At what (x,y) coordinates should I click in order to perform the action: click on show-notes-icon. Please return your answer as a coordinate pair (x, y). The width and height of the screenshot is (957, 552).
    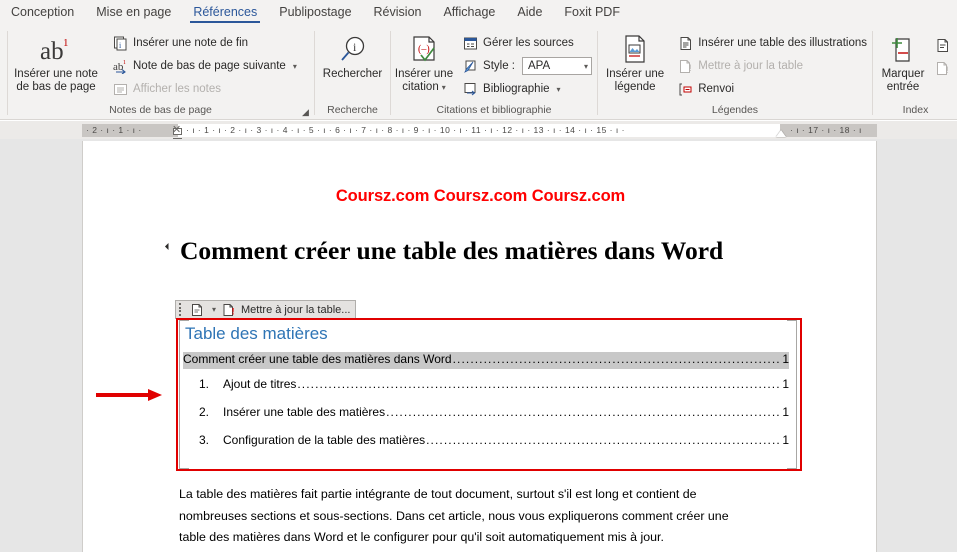
    Looking at the image, I should click on (120, 89).